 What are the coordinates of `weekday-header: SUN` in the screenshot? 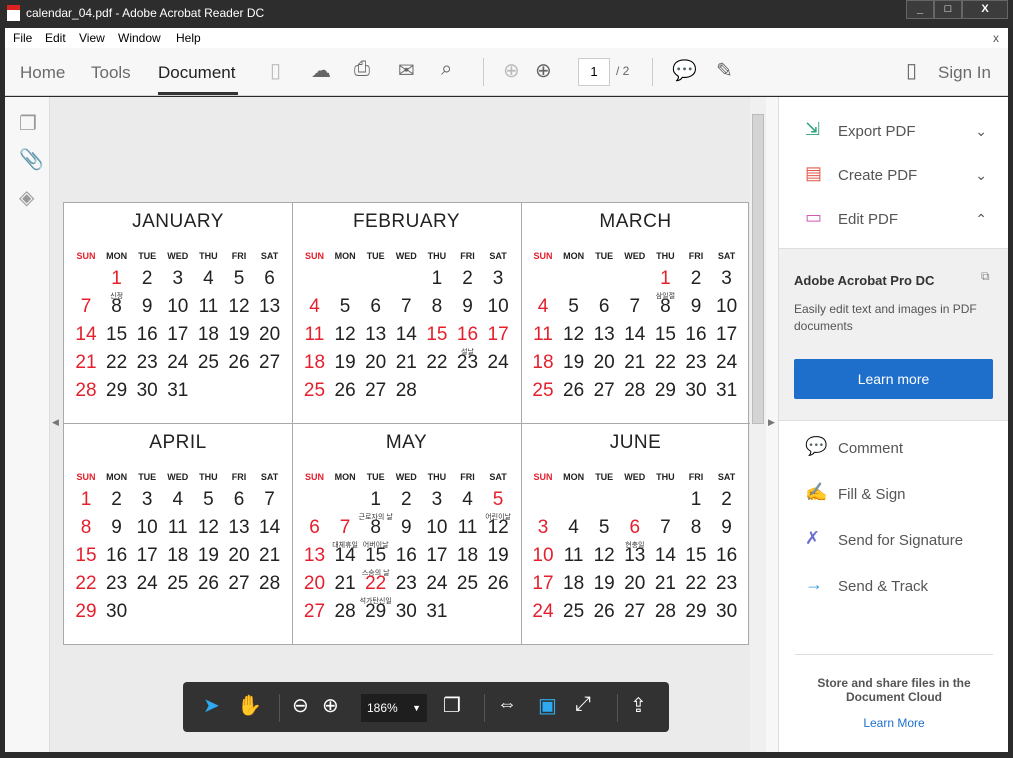 It's located at (314, 256).